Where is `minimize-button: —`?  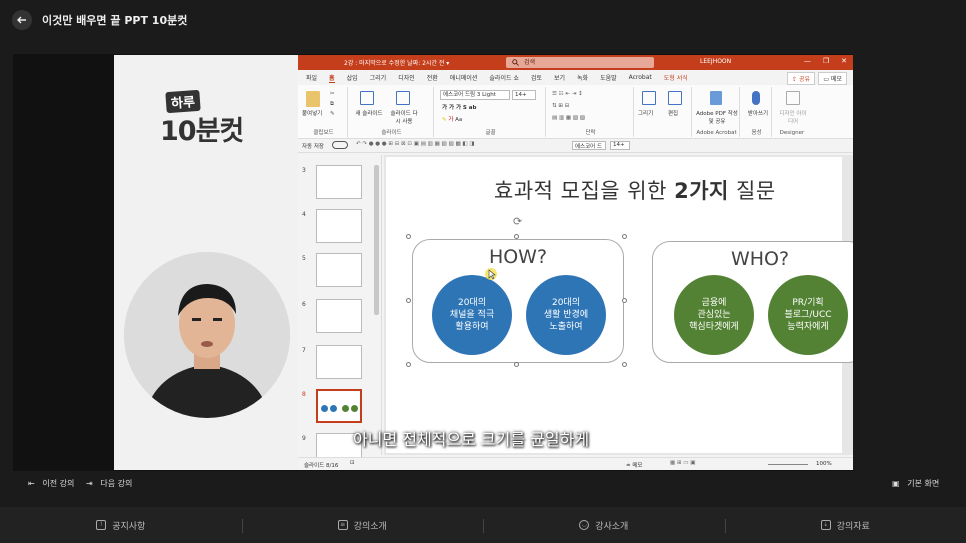 minimize-button: — is located at coordinates (807, 61).